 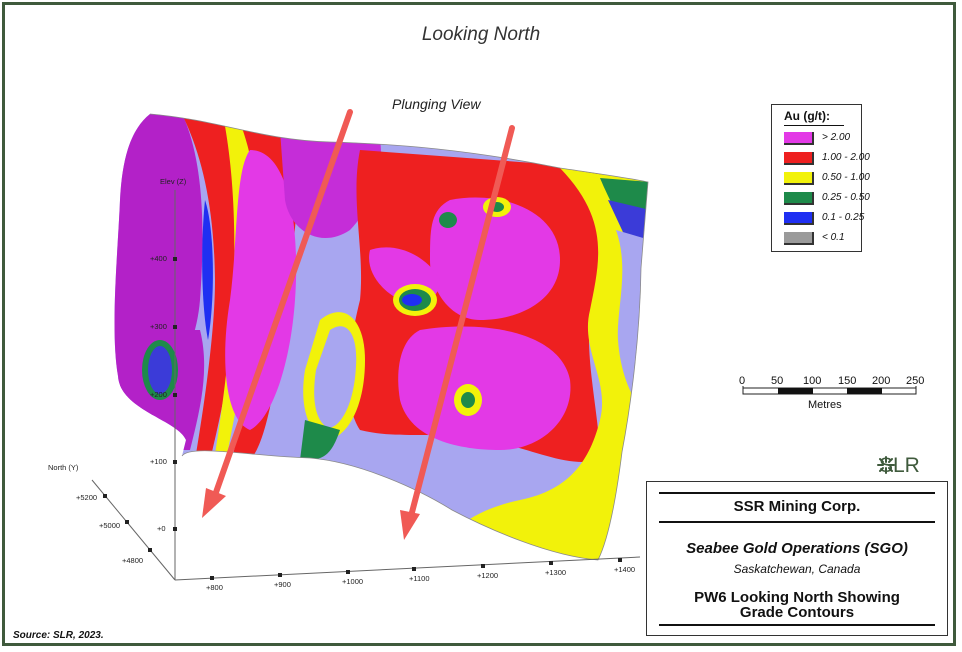 I want to click on east-tick-label: +1200, so click(x=488, y=575).